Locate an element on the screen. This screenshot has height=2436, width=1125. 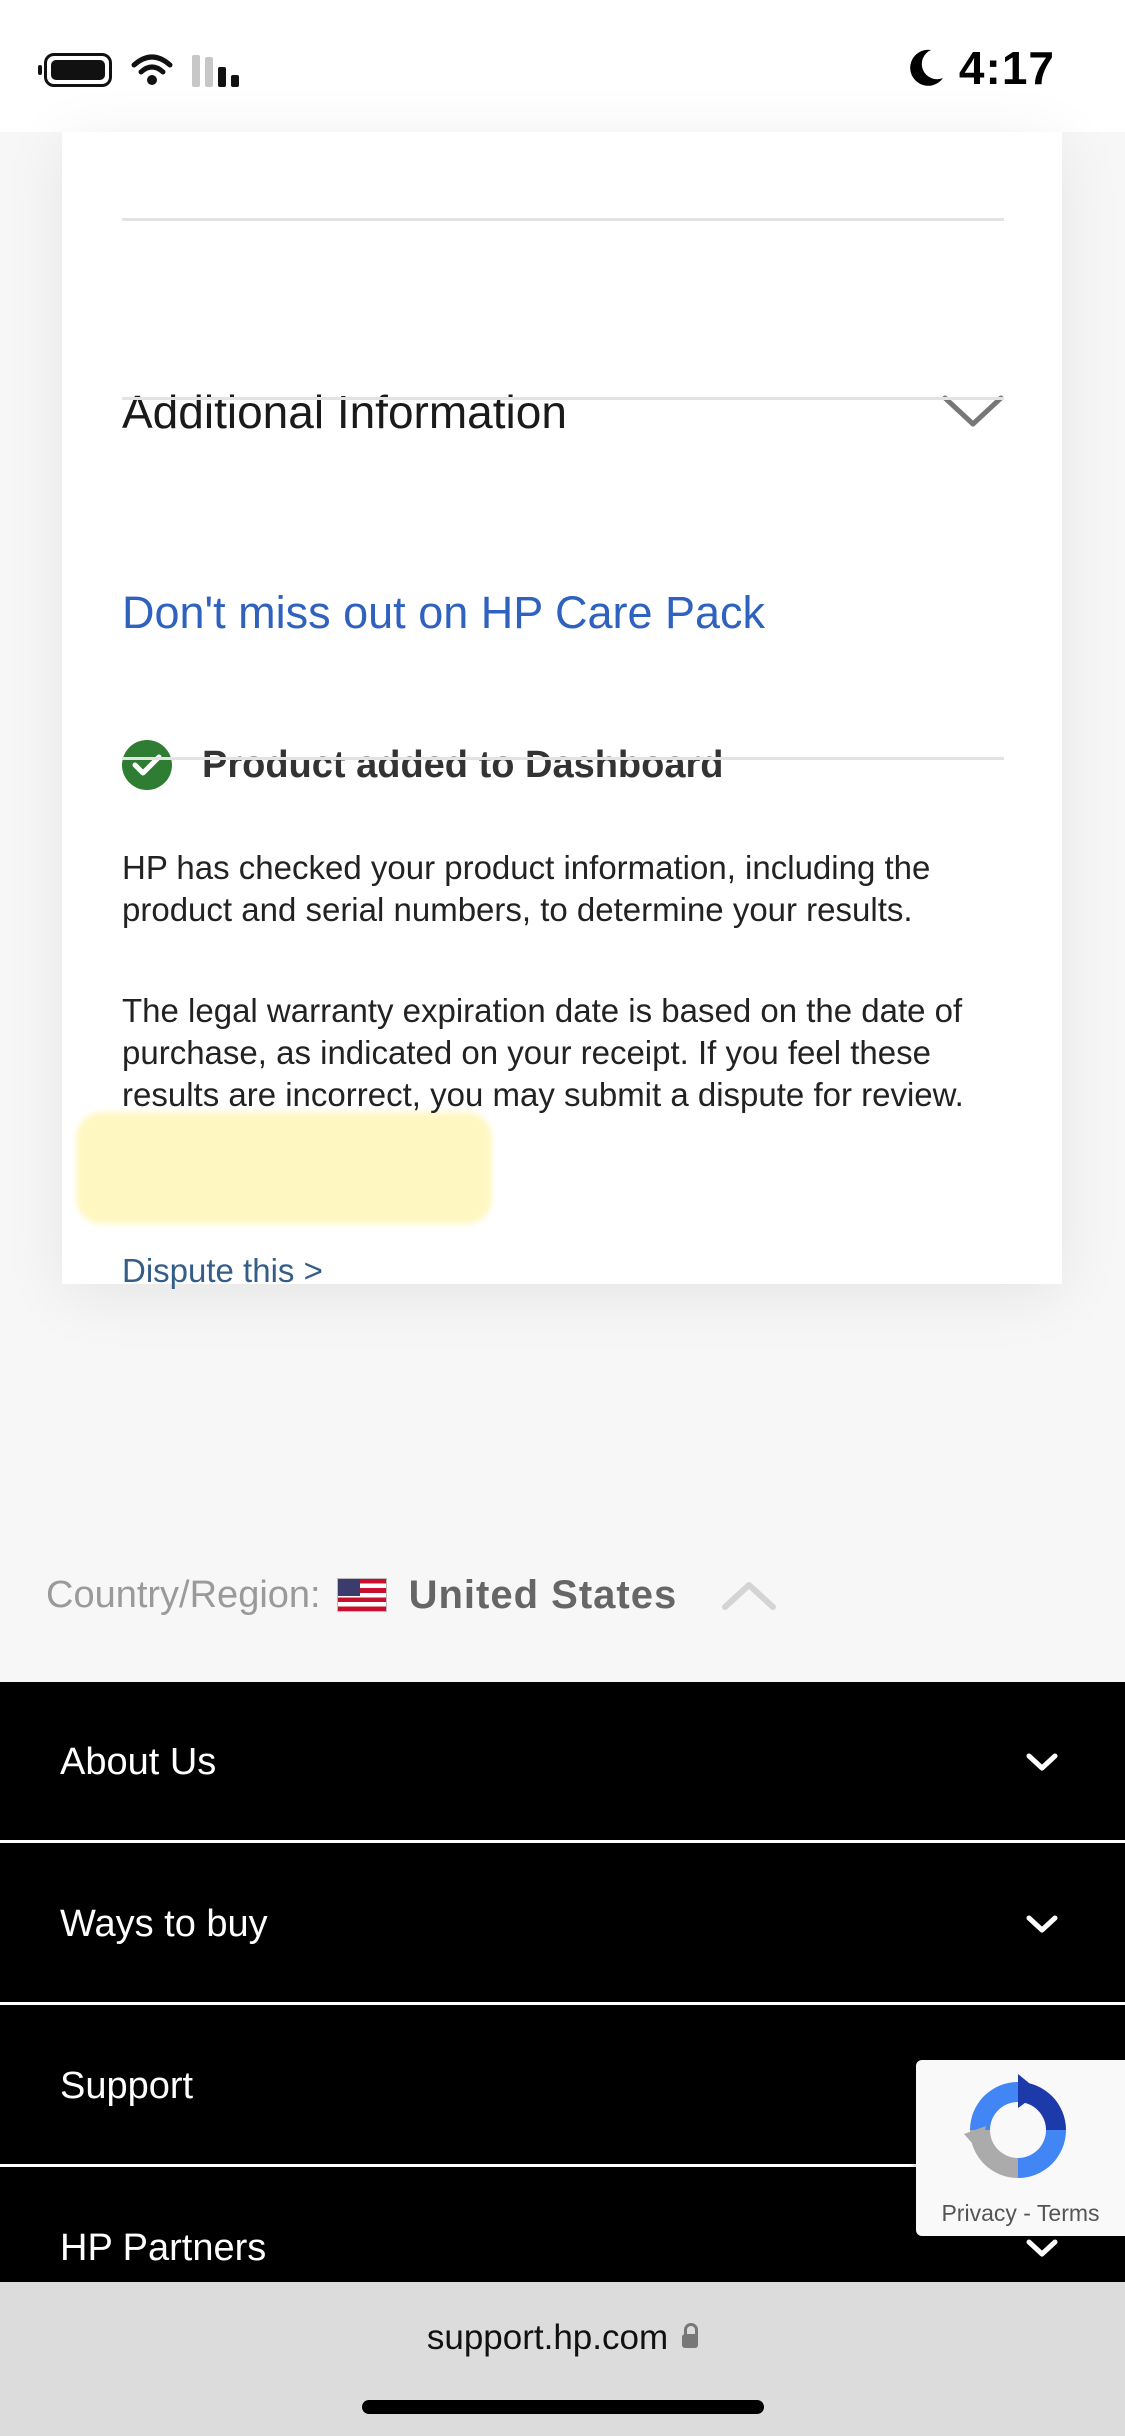
footer-item-label: HP Partners is located at coordinates (163, 2247).